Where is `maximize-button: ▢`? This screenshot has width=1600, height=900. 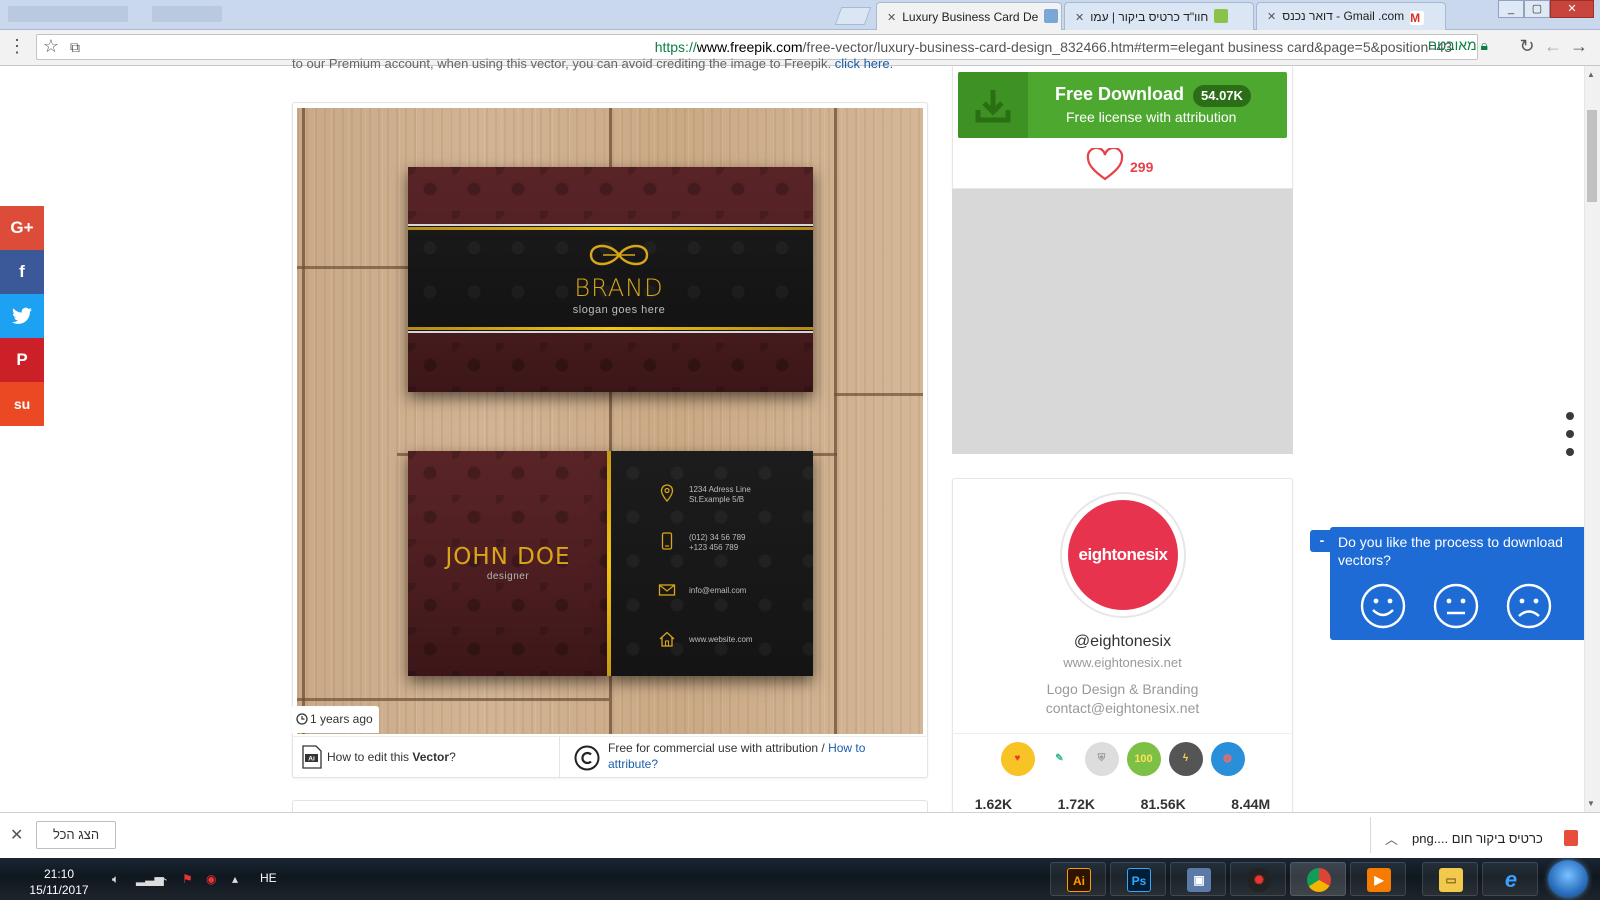
maximize-button: ▢ is located at coordinates (1537, 9).